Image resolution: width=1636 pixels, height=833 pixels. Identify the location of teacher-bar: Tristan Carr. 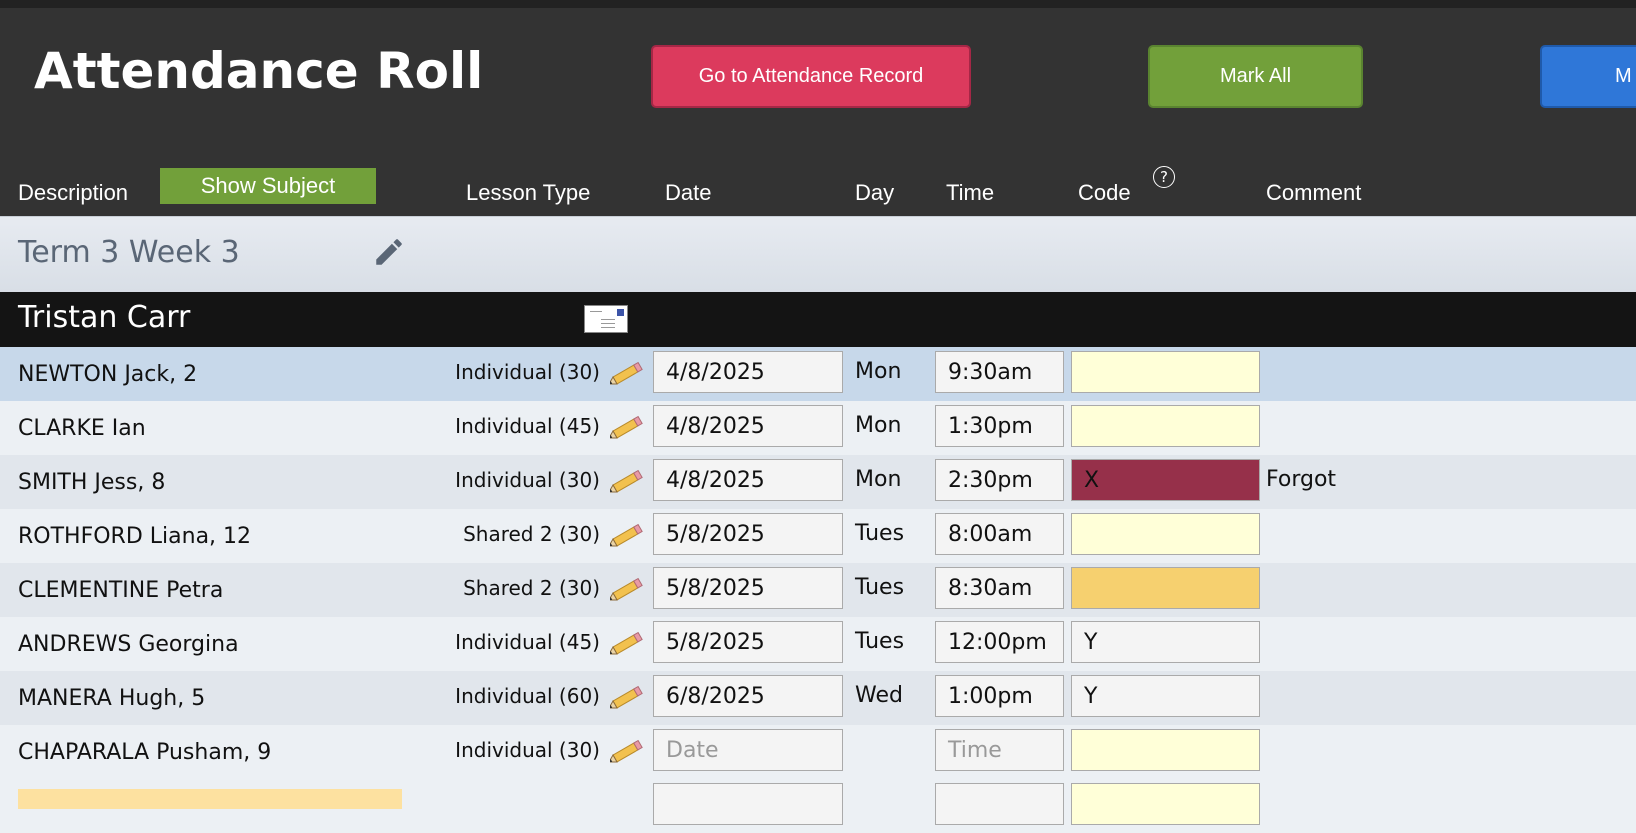
(818, 319).